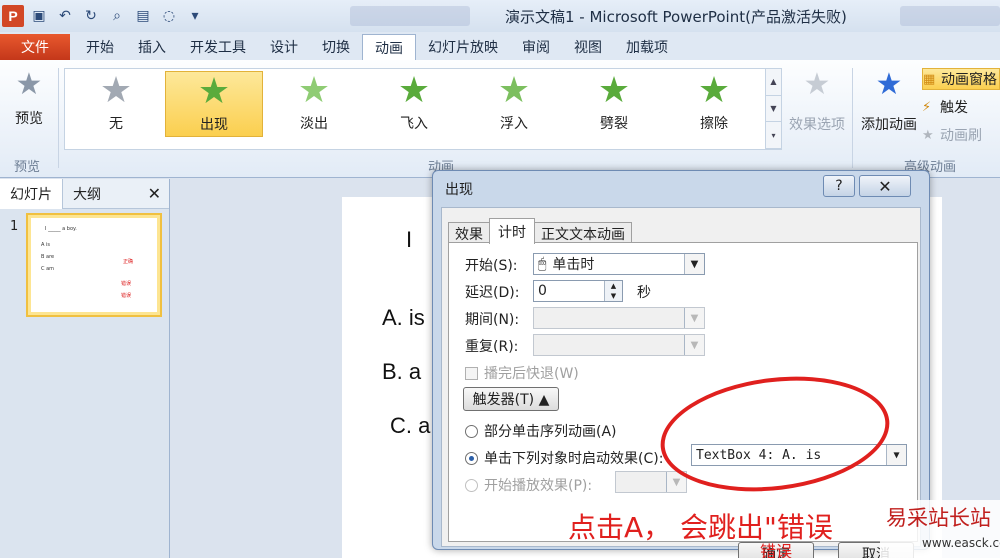 This screenshot has width=1000, height=558. What do you see at coordinates (29, 119) in the screenshot?
I see `preview-label: 预览` at bounding box center [29, 119].